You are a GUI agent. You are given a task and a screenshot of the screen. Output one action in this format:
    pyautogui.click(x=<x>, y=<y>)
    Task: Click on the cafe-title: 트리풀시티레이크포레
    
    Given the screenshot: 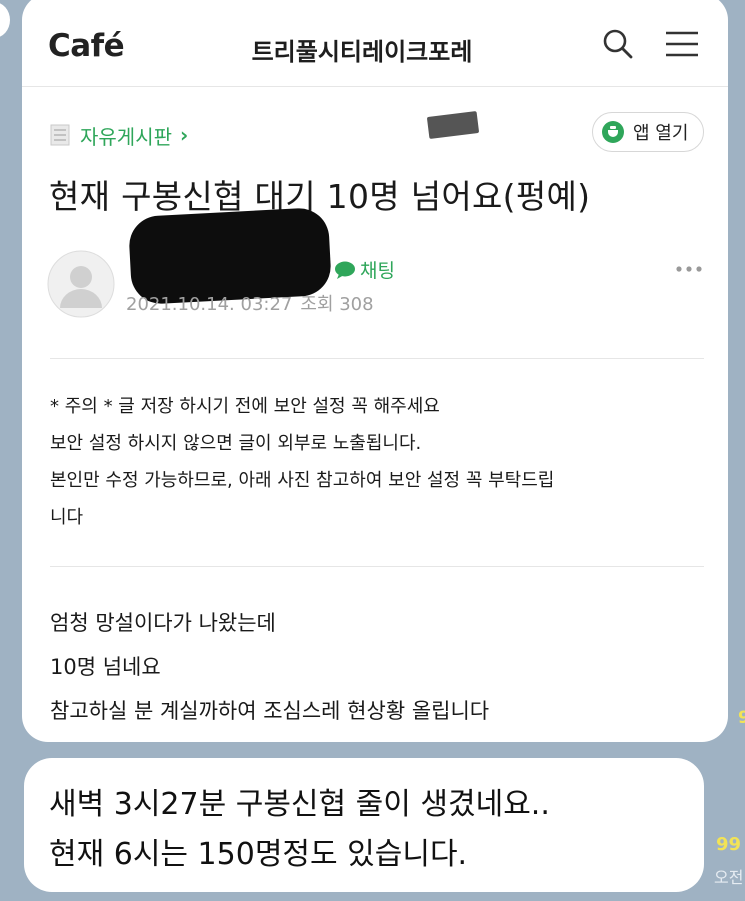 What is the action you would take?
    pyautogui.click(x=362, y=49)
    